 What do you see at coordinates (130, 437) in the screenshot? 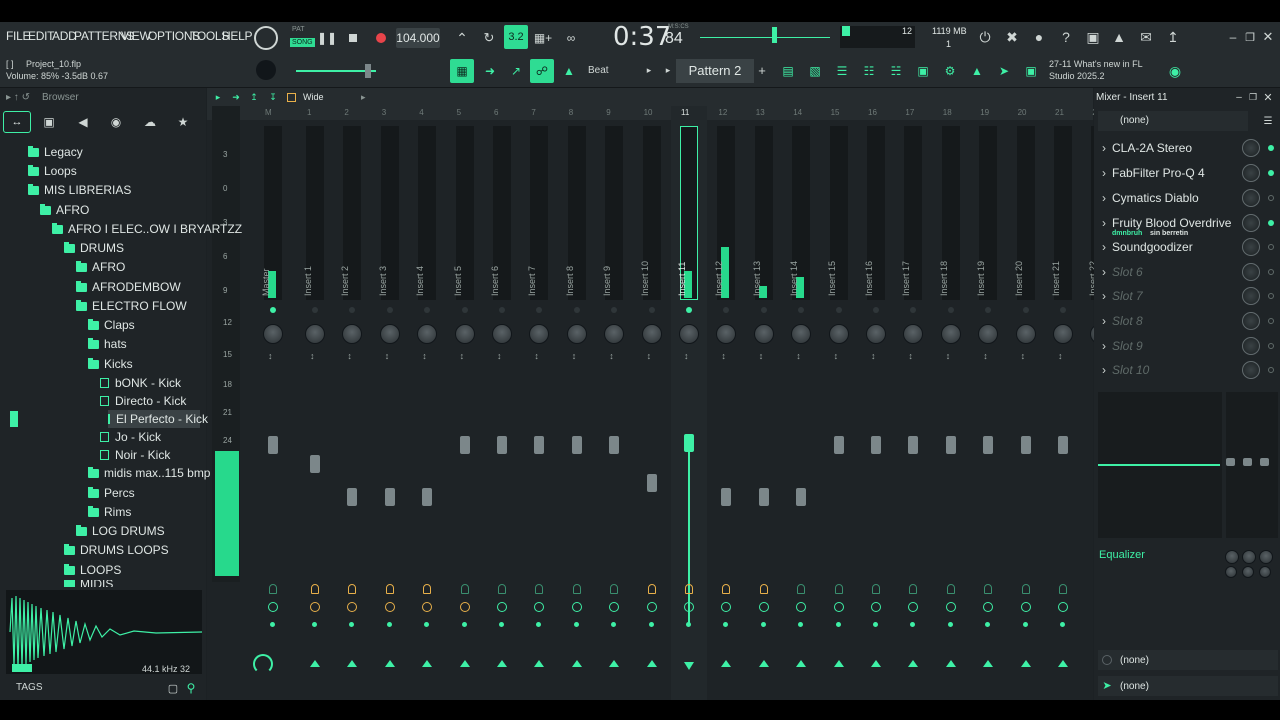
I see `browser-item: Jo - Kick` at bounding box center [130, 437].